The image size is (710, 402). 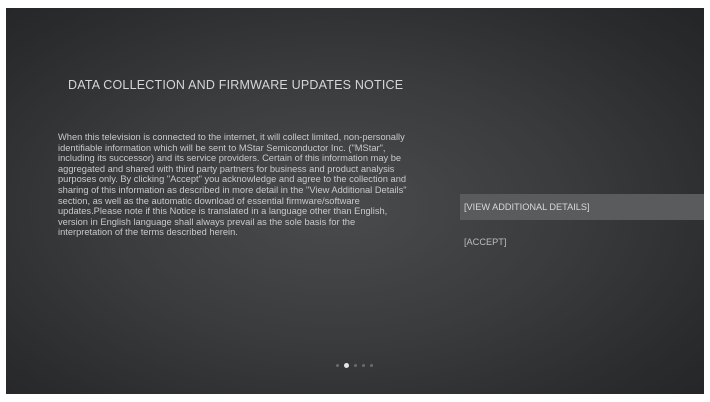 I want to click on page-indicator, so click(x=354, y=365).